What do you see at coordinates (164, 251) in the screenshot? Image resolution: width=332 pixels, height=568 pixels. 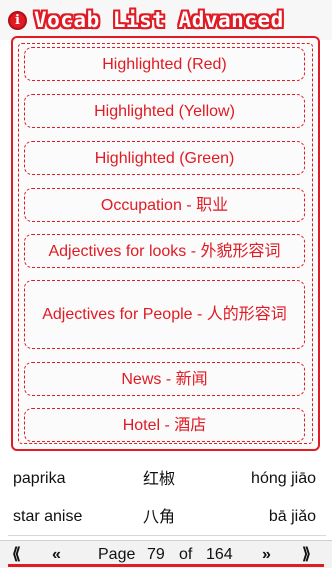 I see `list-option-adjectives-looks: Adjectives for looks - 外貌形容词` at bounding box center [164, 251].